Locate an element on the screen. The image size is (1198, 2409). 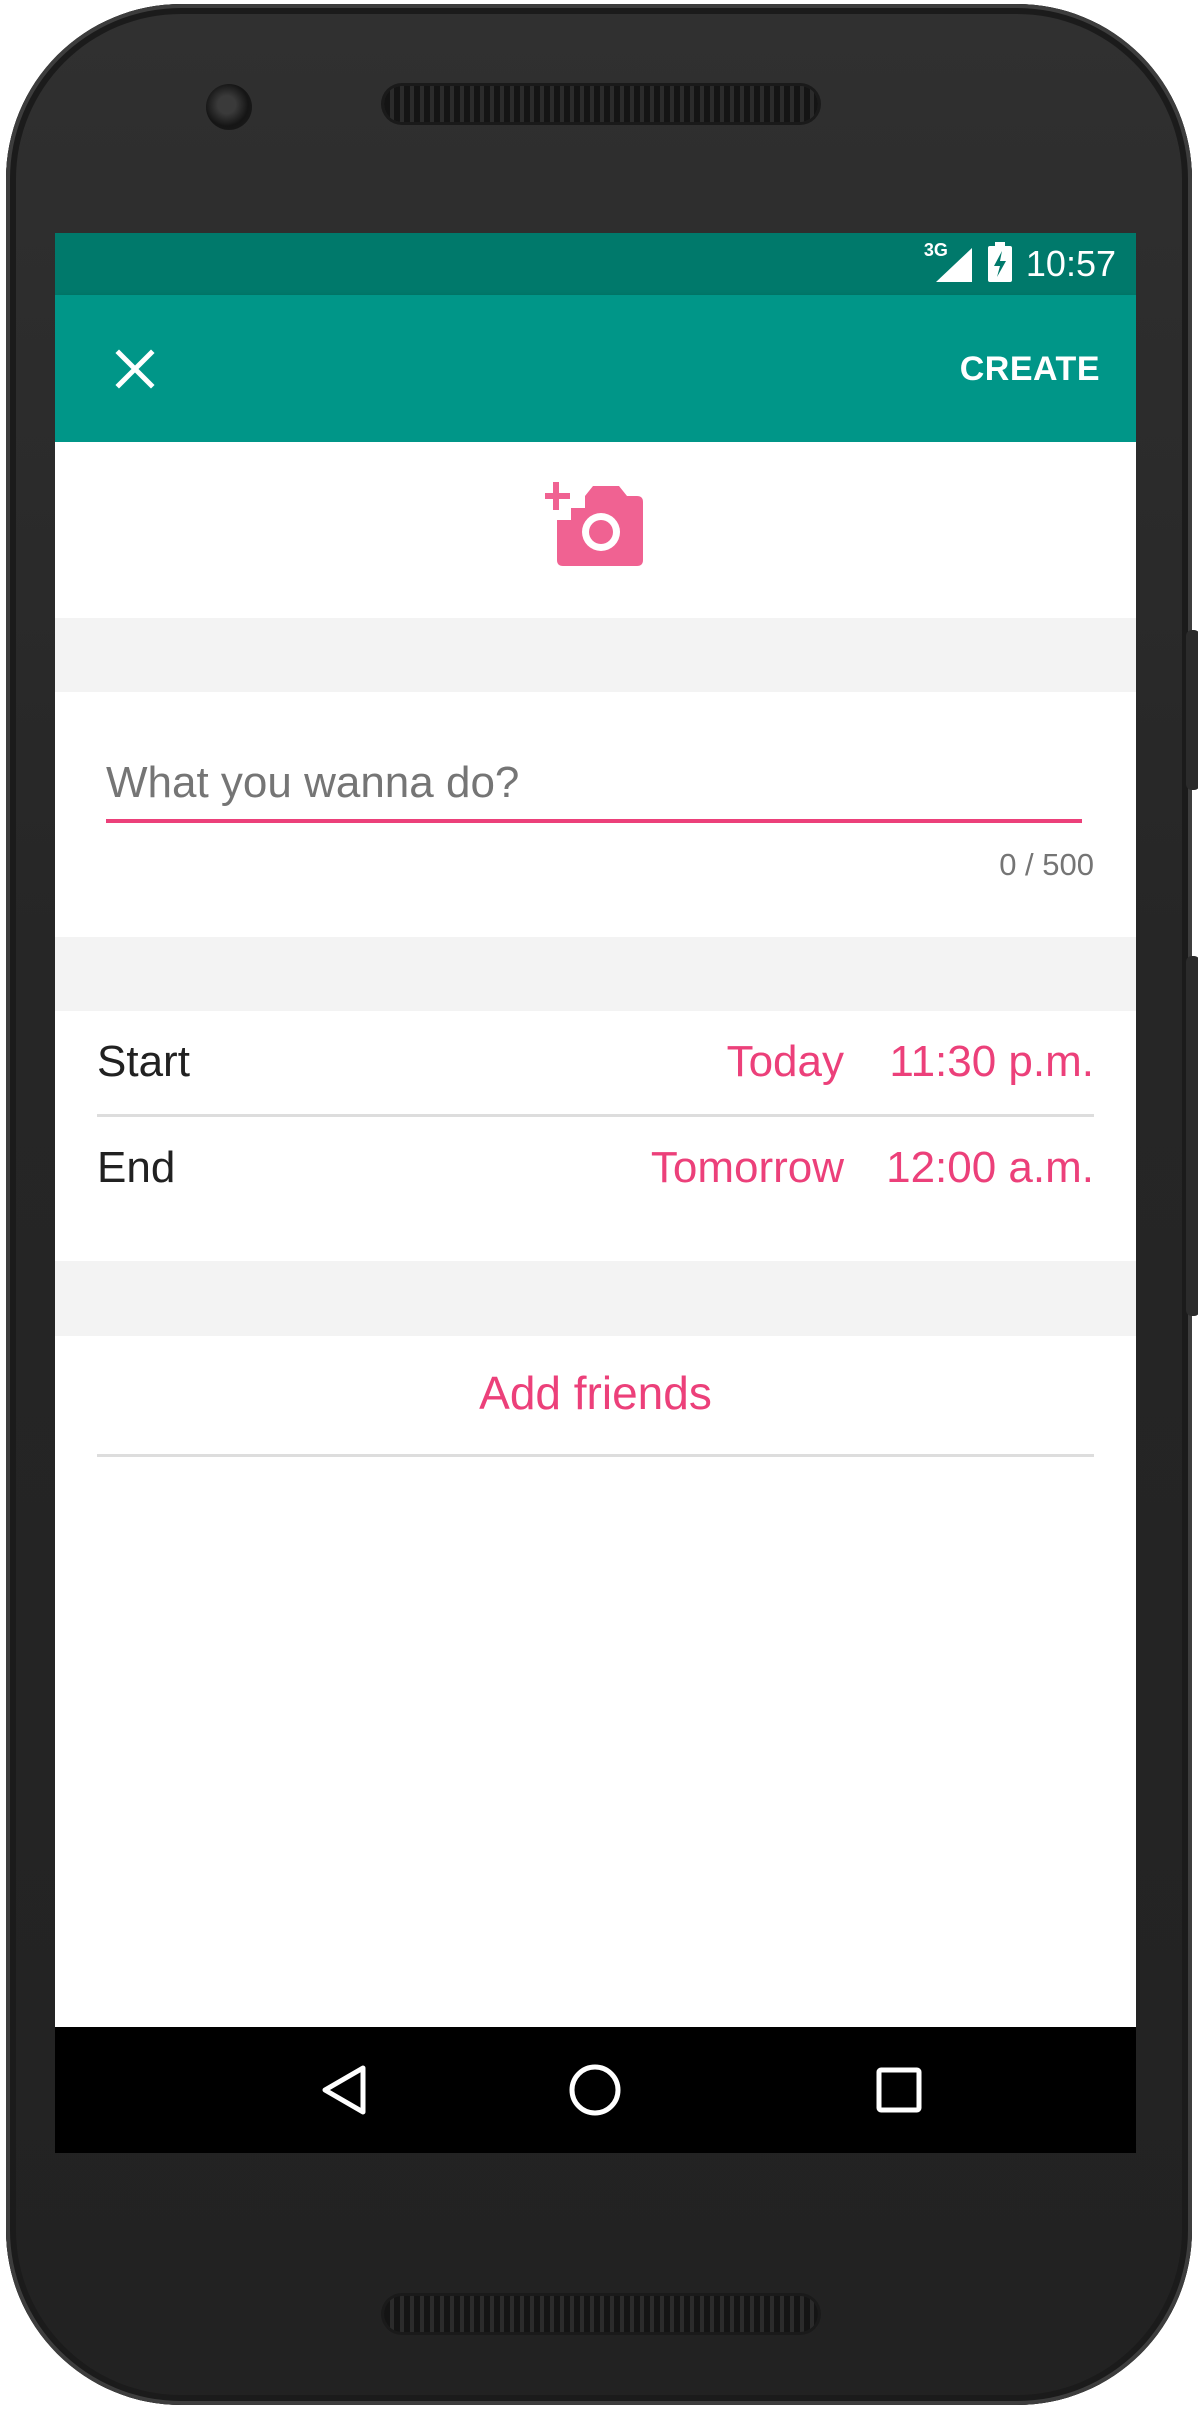
signal-icon: 3G is located at coordinates (949, 262).